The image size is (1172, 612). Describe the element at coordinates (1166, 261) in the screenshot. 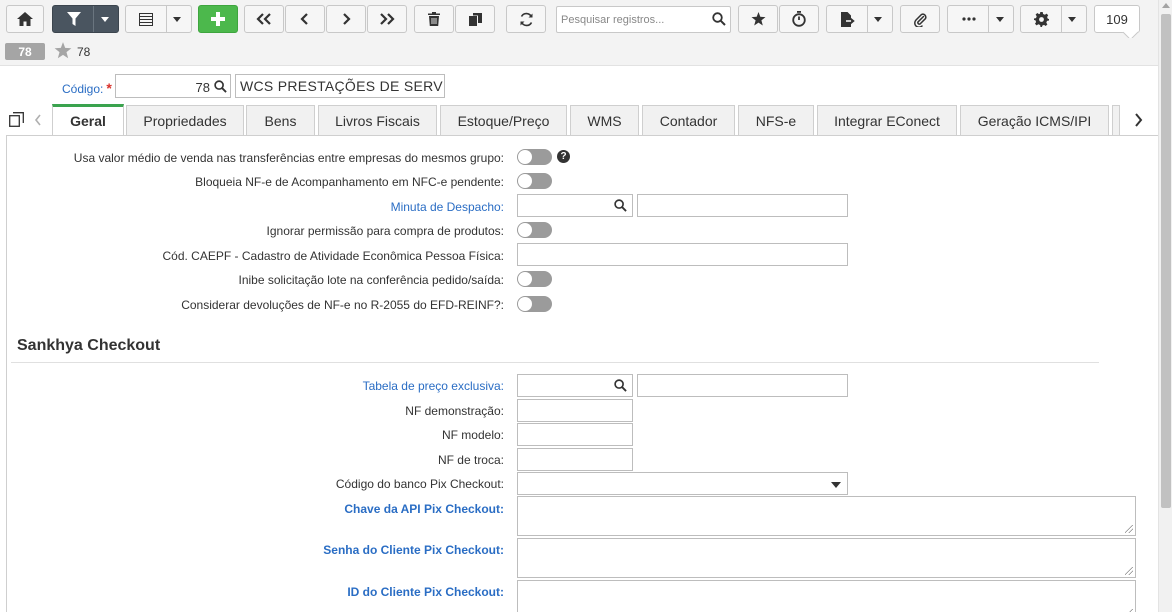

I see `scroll-thumb` at that location.